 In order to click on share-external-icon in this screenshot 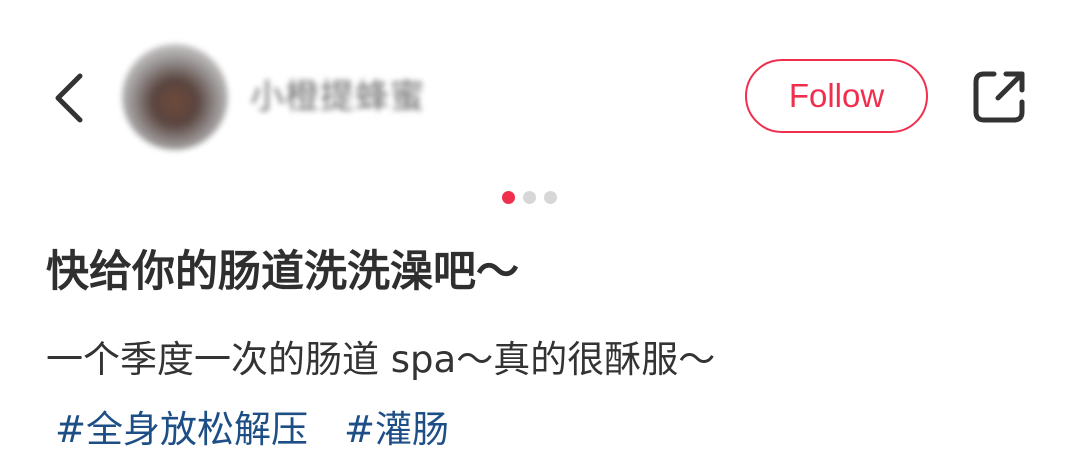, I will do `click(999, 97)`.